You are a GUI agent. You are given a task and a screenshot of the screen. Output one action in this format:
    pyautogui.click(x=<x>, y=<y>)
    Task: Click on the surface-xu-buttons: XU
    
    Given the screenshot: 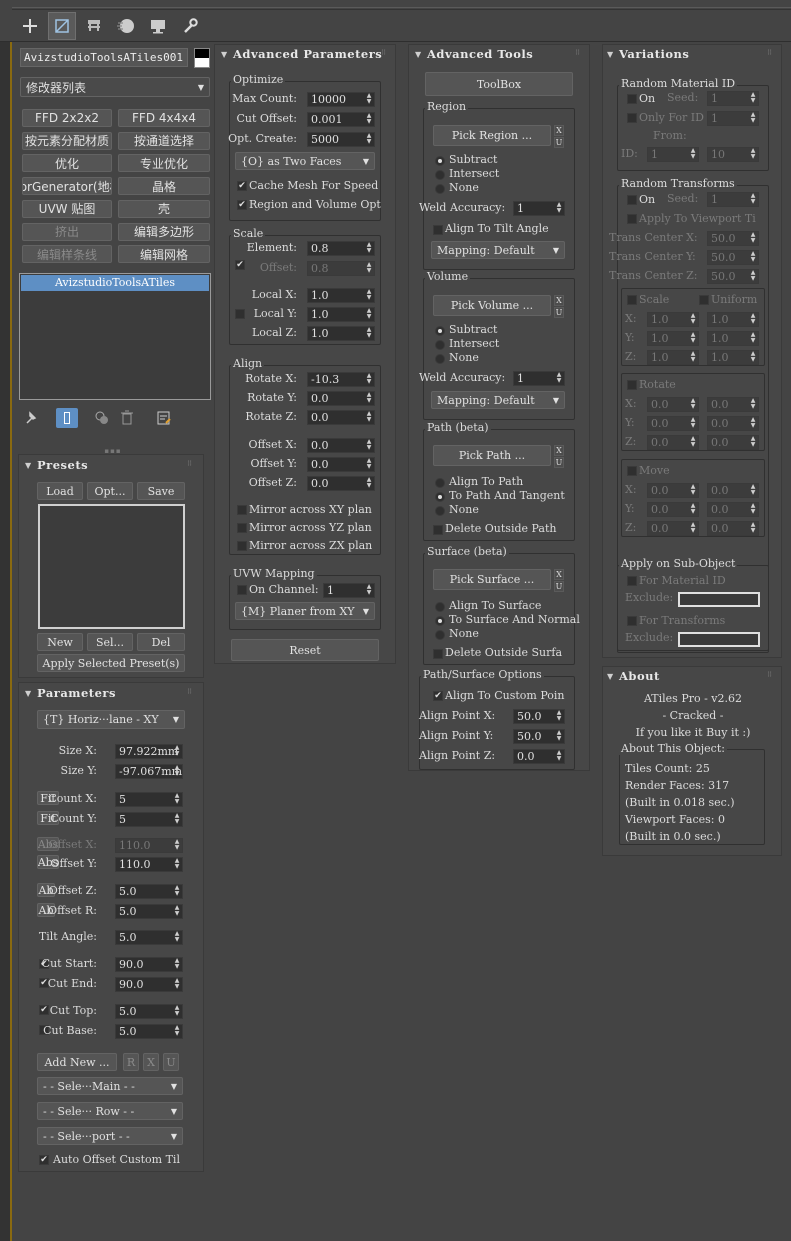 What is the action you would take?
    pyautogui.click(x=559, y=581)
    